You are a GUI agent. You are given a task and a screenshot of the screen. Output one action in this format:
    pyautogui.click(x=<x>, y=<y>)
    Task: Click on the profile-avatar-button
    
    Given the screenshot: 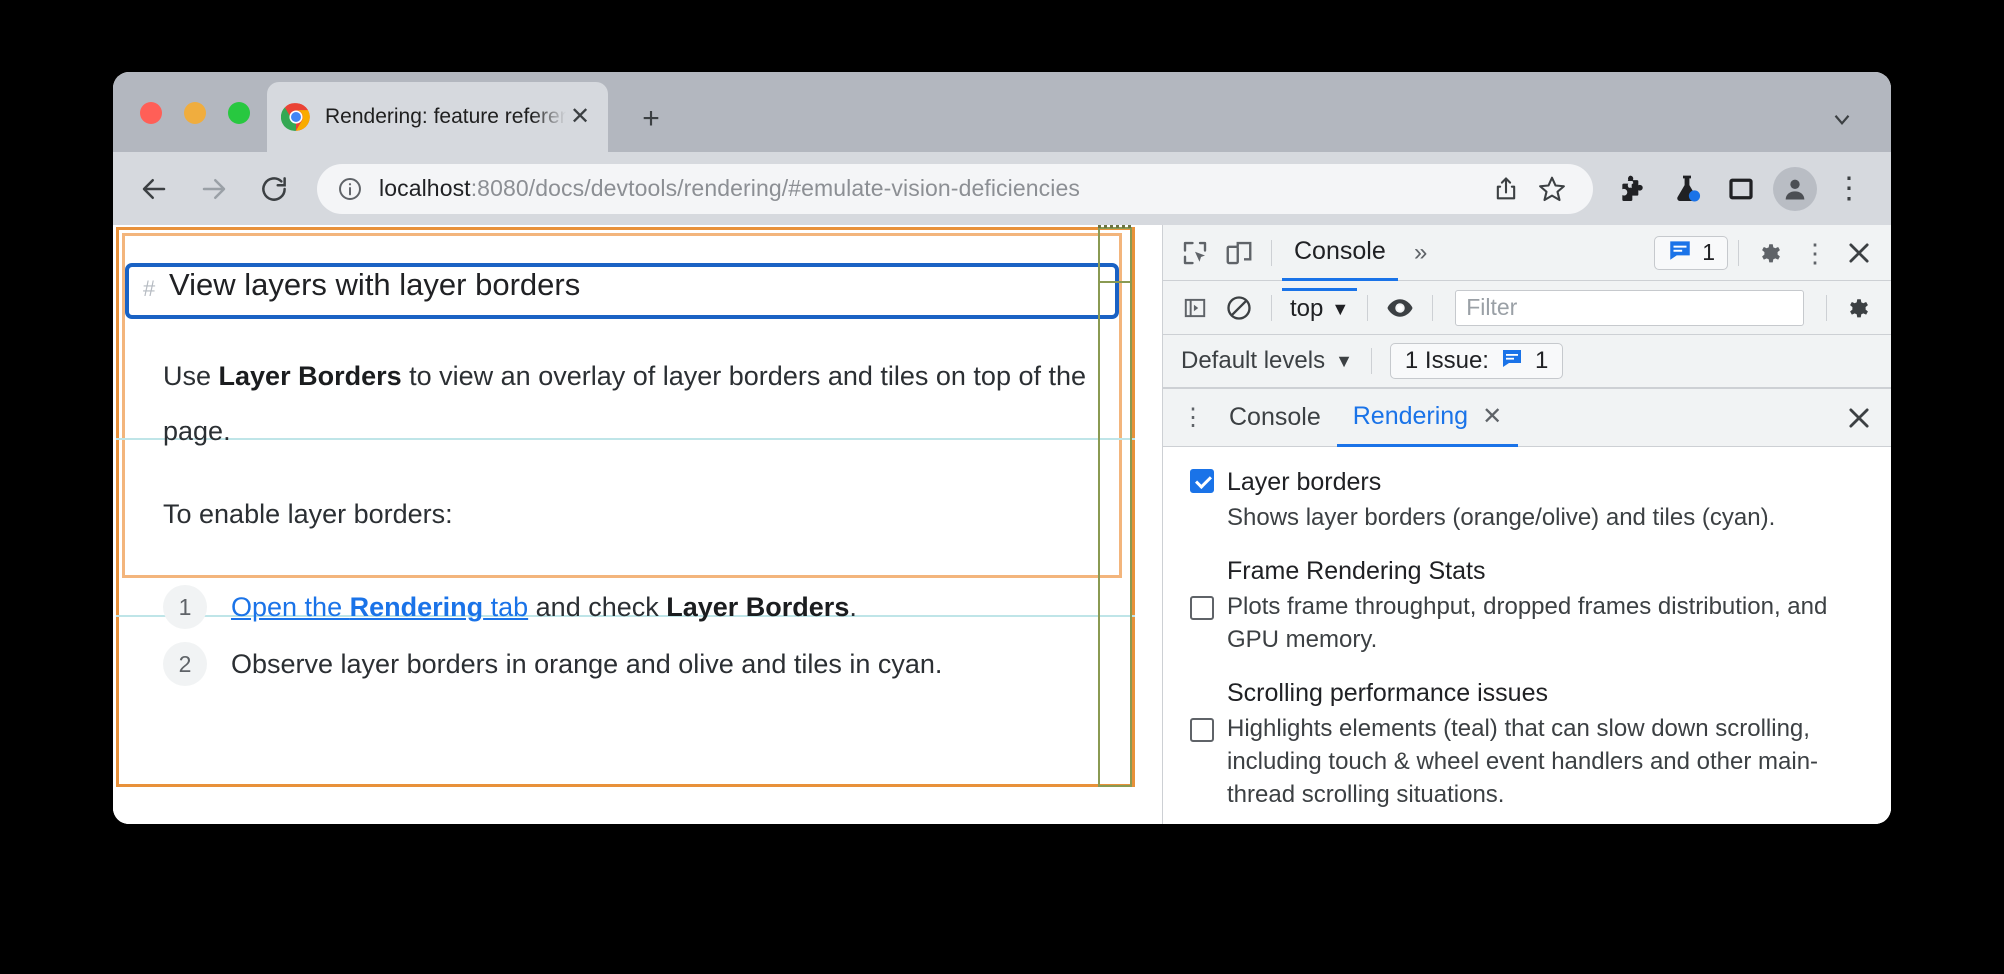 What is the action you would take?
    pyautogui.click(x=1795, y=189)
    